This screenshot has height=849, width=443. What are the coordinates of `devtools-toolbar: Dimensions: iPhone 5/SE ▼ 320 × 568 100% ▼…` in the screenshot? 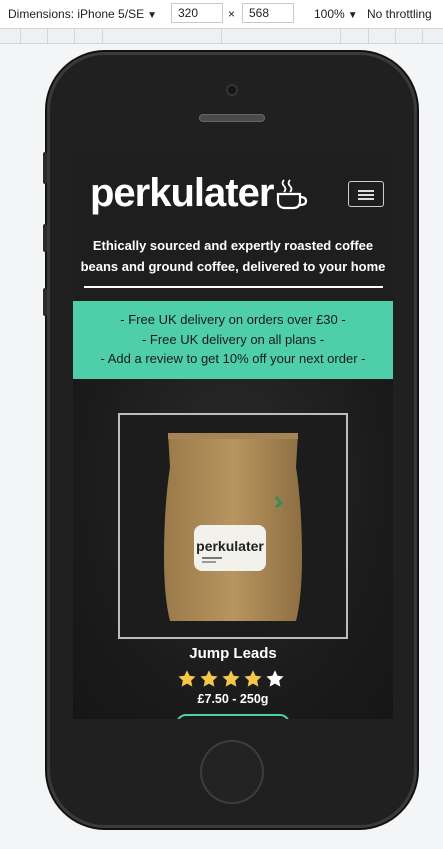 It's located at (221, 14).